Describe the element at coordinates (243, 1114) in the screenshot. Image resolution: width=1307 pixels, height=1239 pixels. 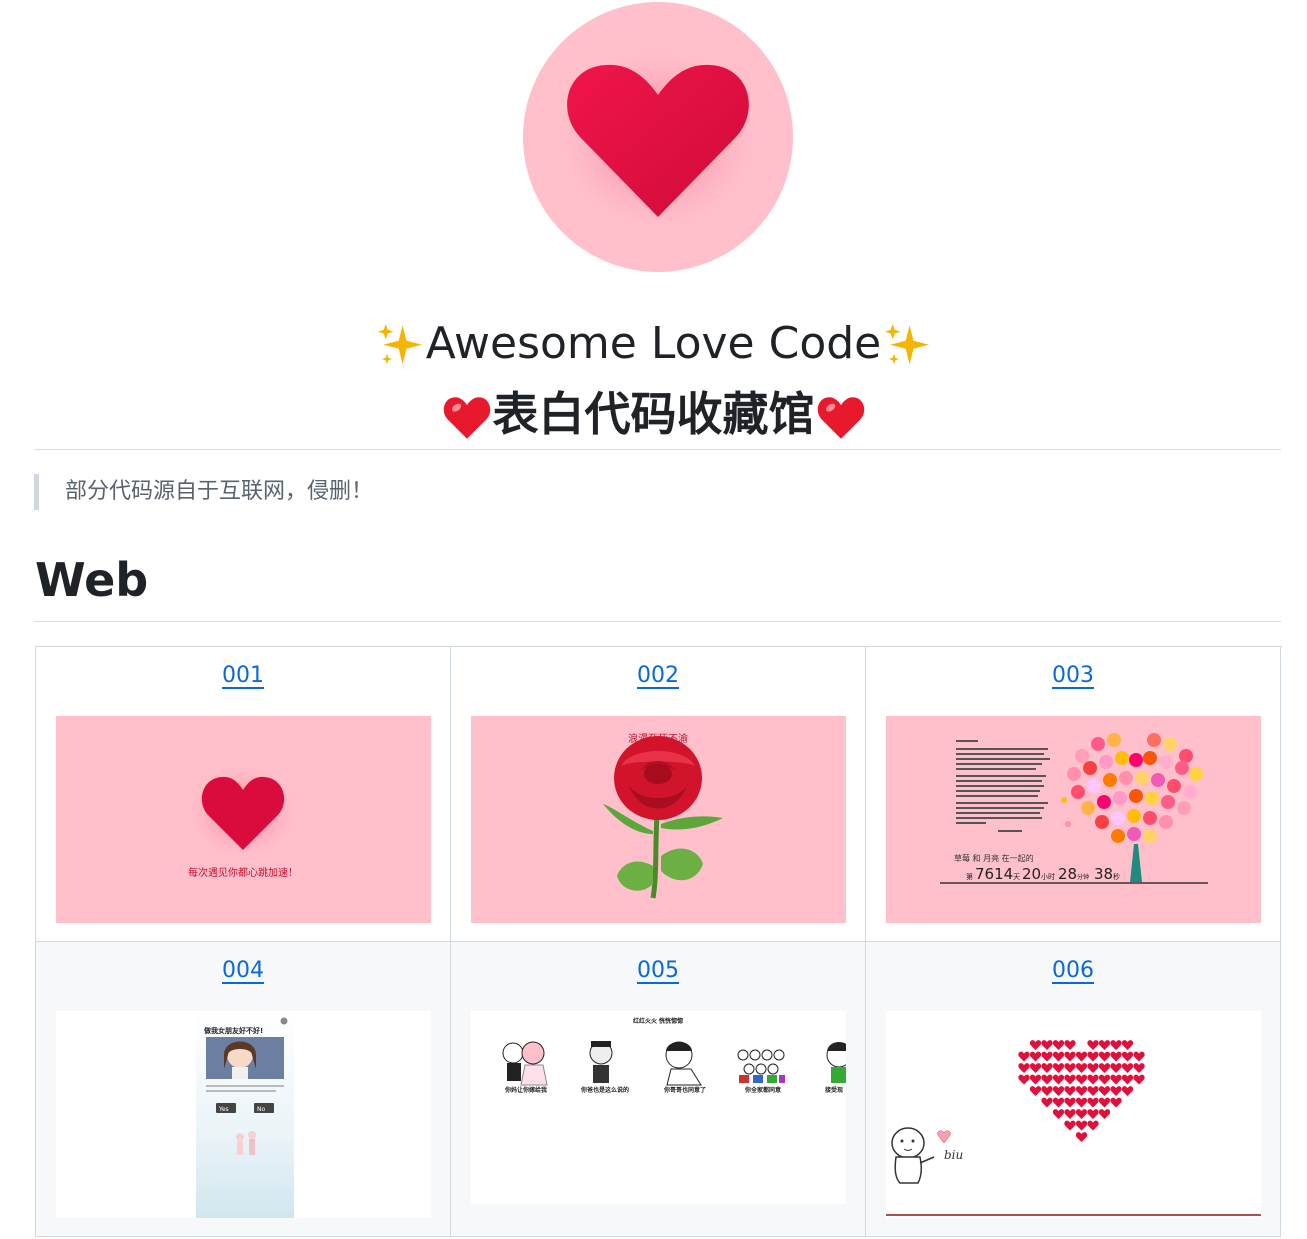
I see `thumbnail-004: 做我女朋友好不好! Yes No` at that location.